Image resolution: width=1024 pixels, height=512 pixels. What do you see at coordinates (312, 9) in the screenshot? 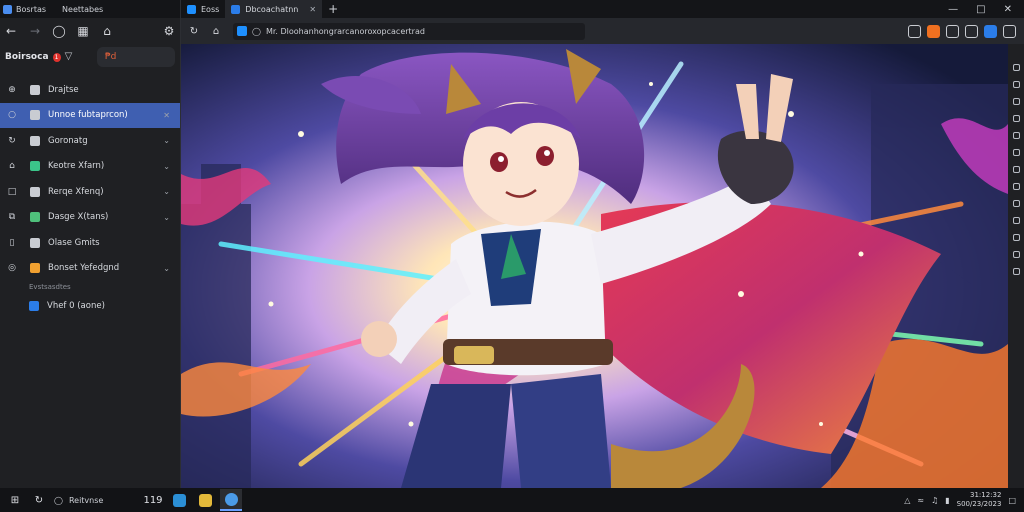
I see `close-tab-icon: ✕` at bounding box center [312, 9].